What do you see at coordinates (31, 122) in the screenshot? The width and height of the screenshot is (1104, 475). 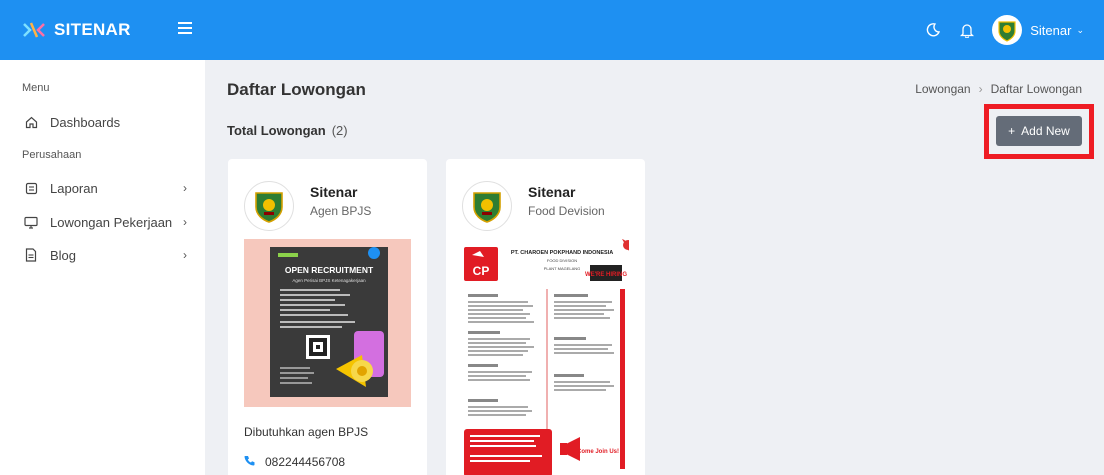 I see `home-icon` at bounding box center [31, 122].